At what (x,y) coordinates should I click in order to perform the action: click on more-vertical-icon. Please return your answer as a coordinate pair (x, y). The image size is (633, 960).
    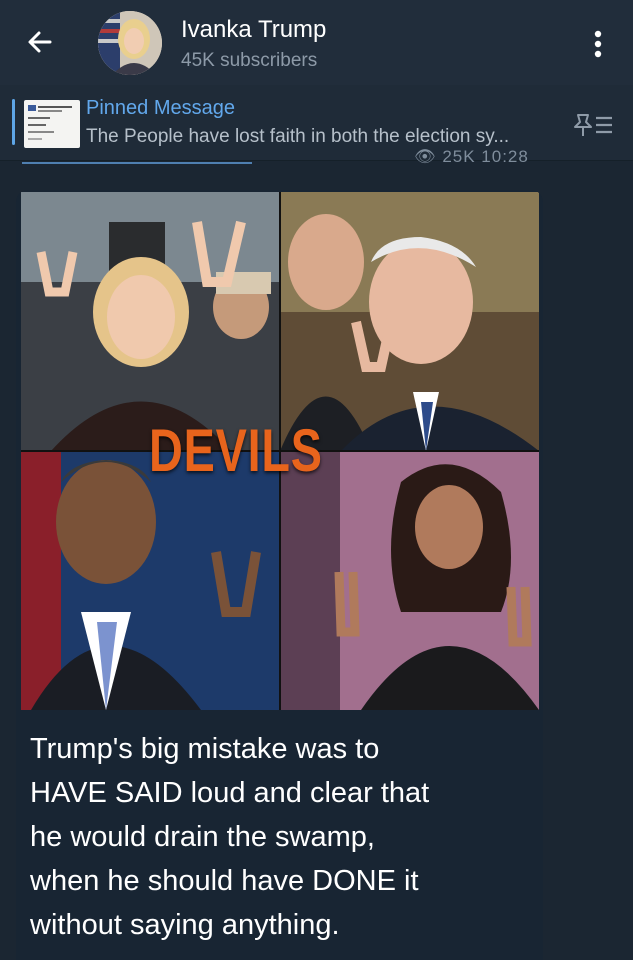
    Looking at the image, I should click on (598, 44).